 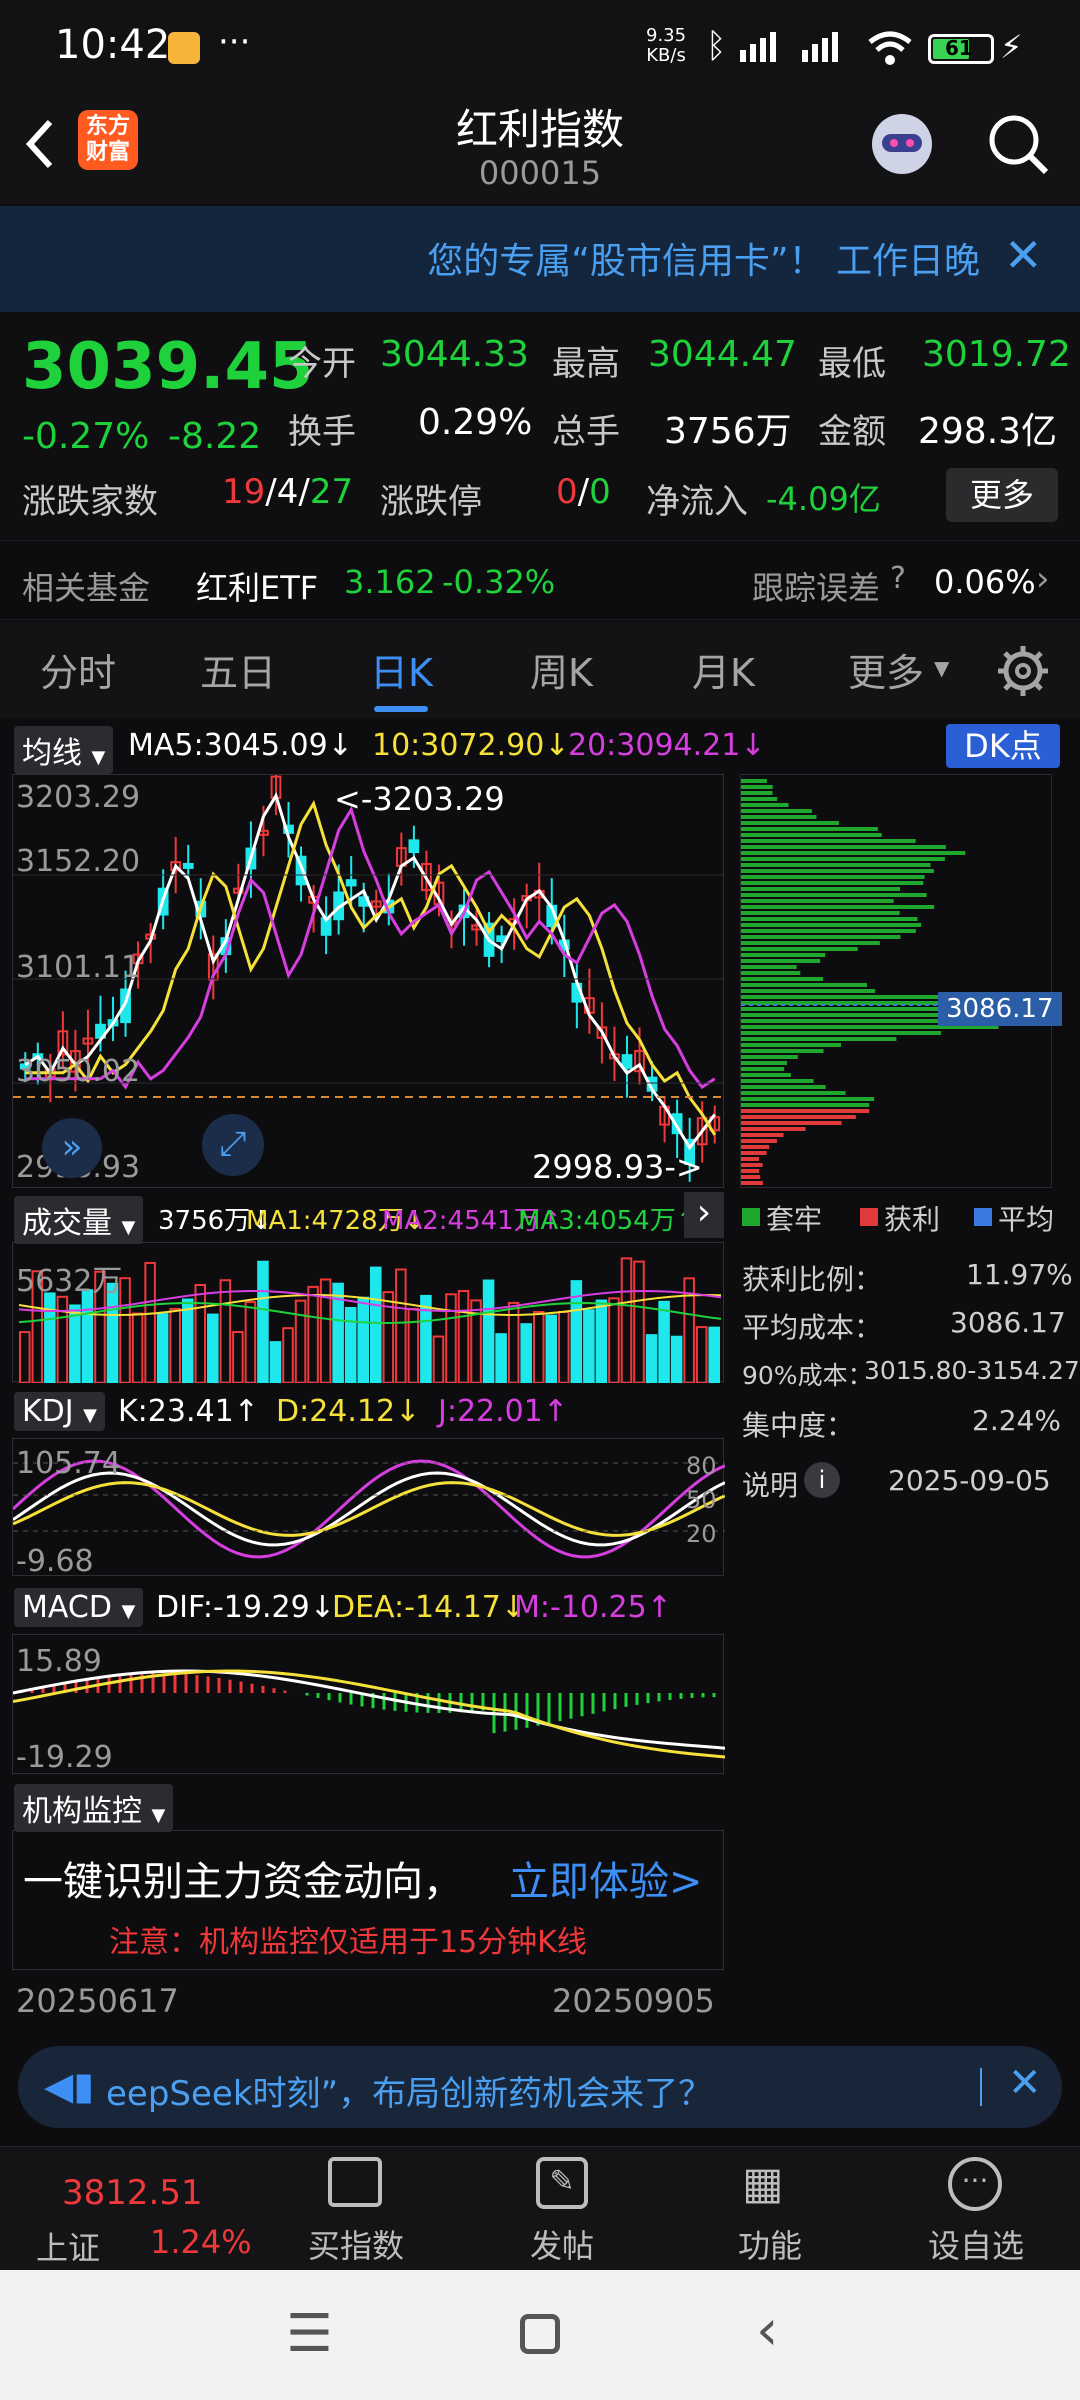 What do you see at coordinates (1000, 1009) in the screenshot?
I see `avg-cost-tag: 3086.17` at bounding box center [1000, 1009].